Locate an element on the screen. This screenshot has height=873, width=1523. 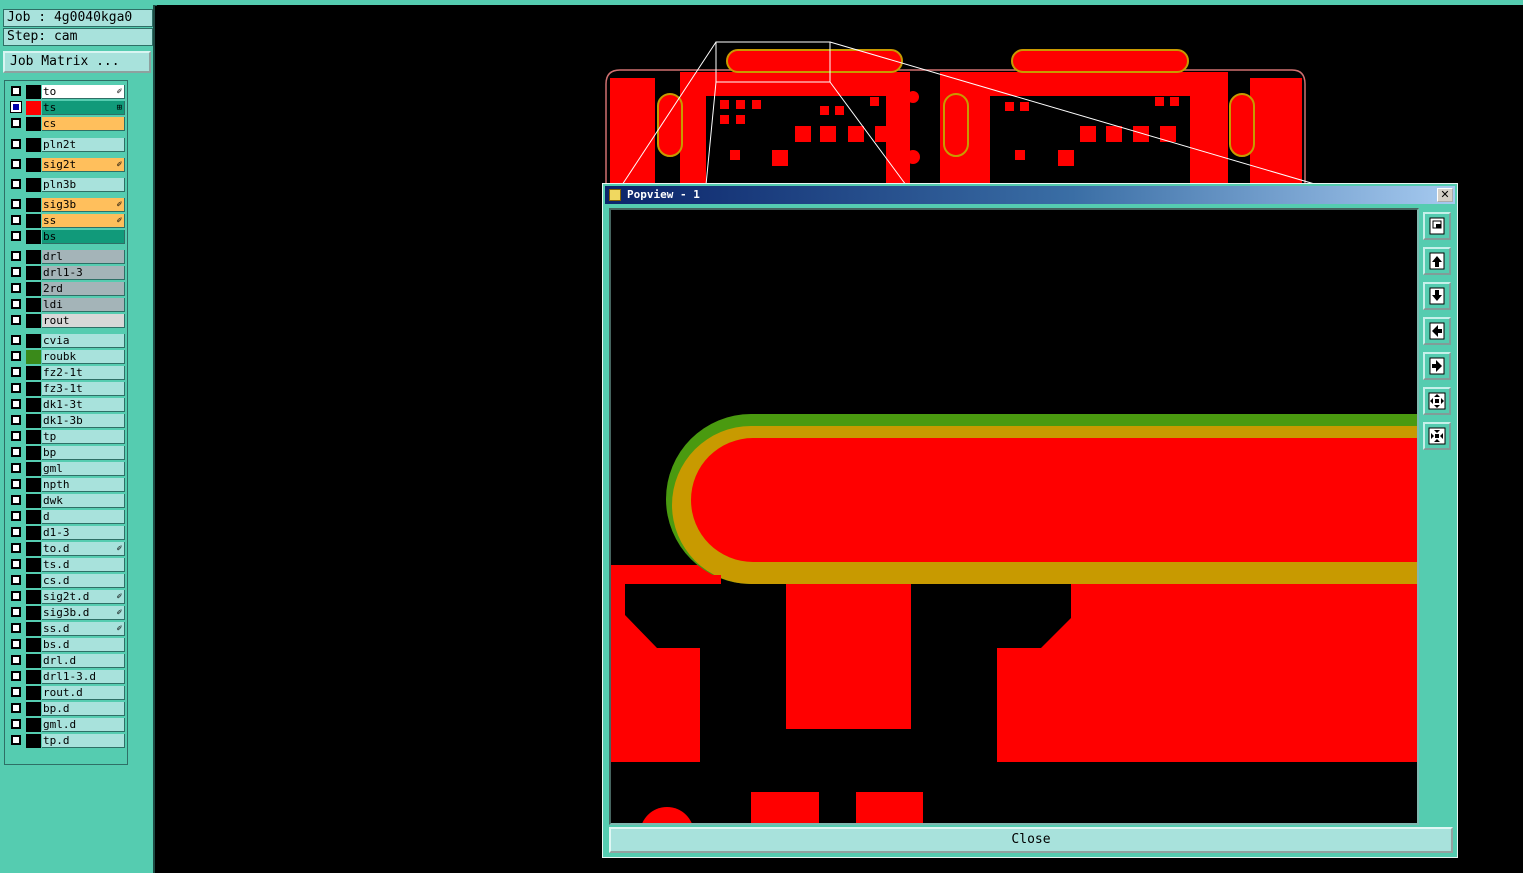
layer-row: gml.d is located at coordinates (67, 725).